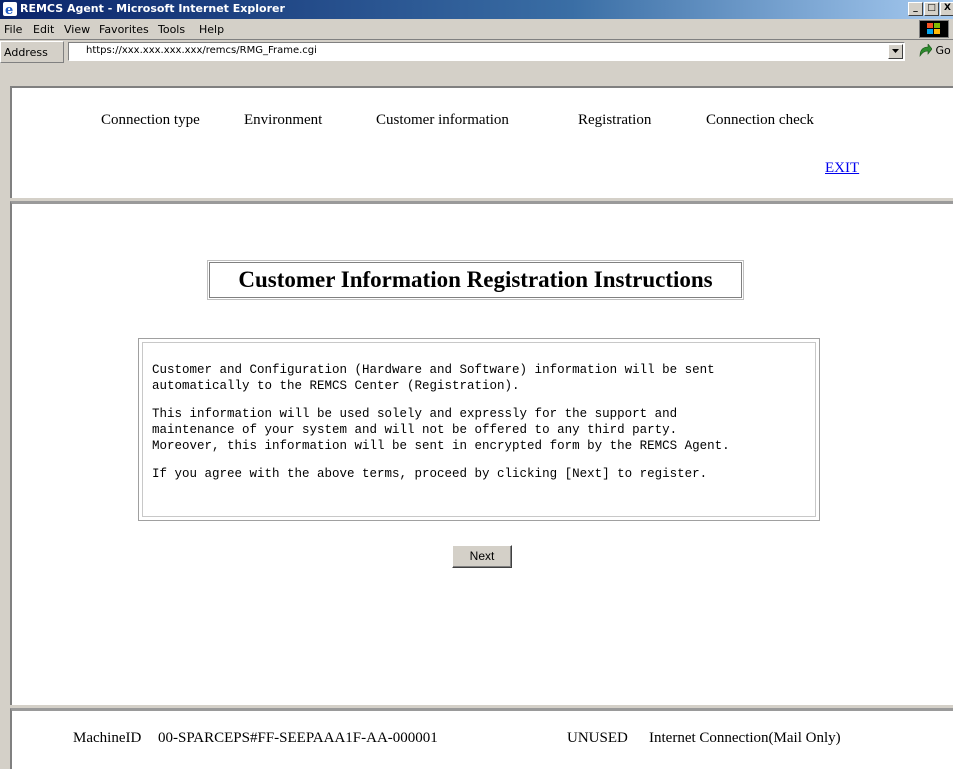 Image resolution: width=953 pixels, height=769 pixels. What do you see at coordinates (283, 120) in the screenshot?
I see `step-environment: Environment` at bounding box center [283, 120].